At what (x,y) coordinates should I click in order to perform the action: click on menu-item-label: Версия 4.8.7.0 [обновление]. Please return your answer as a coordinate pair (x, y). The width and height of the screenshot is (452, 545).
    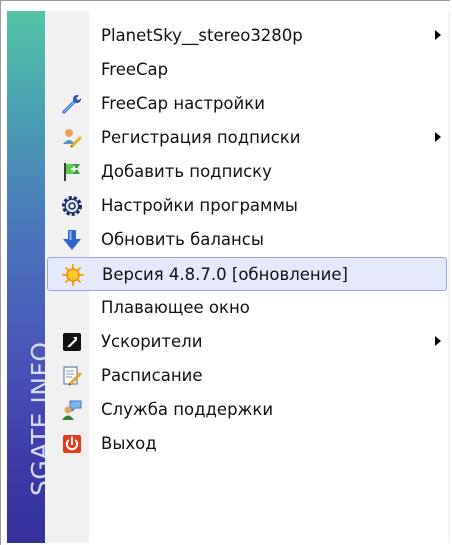
    Looking at the image, I should click on (225, 274).